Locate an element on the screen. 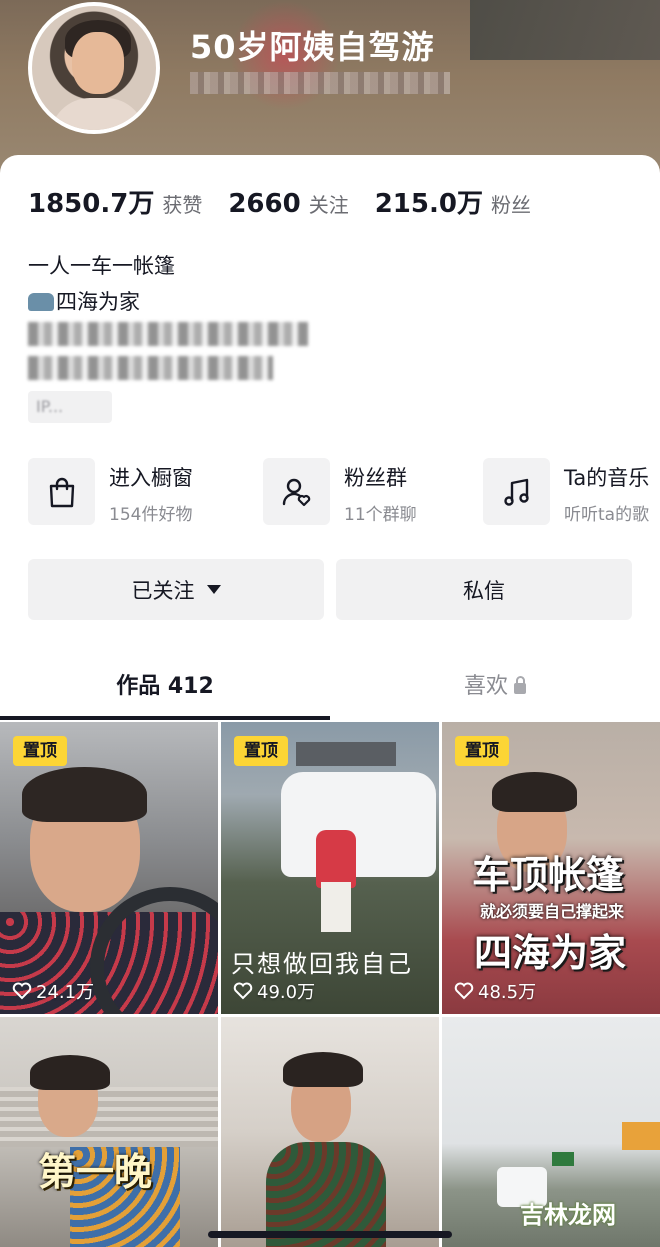  bio-line-2: 四海为家 is located at coordinates (101, 302).